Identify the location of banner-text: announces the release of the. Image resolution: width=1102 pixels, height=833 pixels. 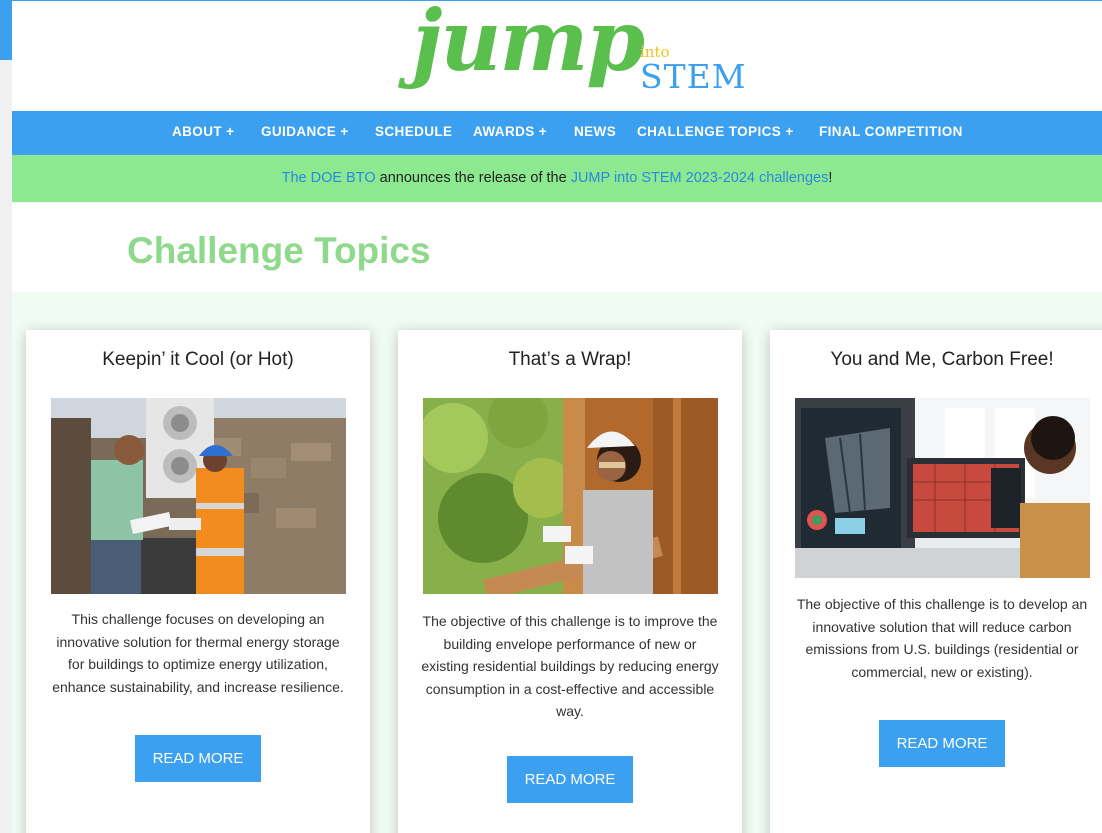
(473, 178).